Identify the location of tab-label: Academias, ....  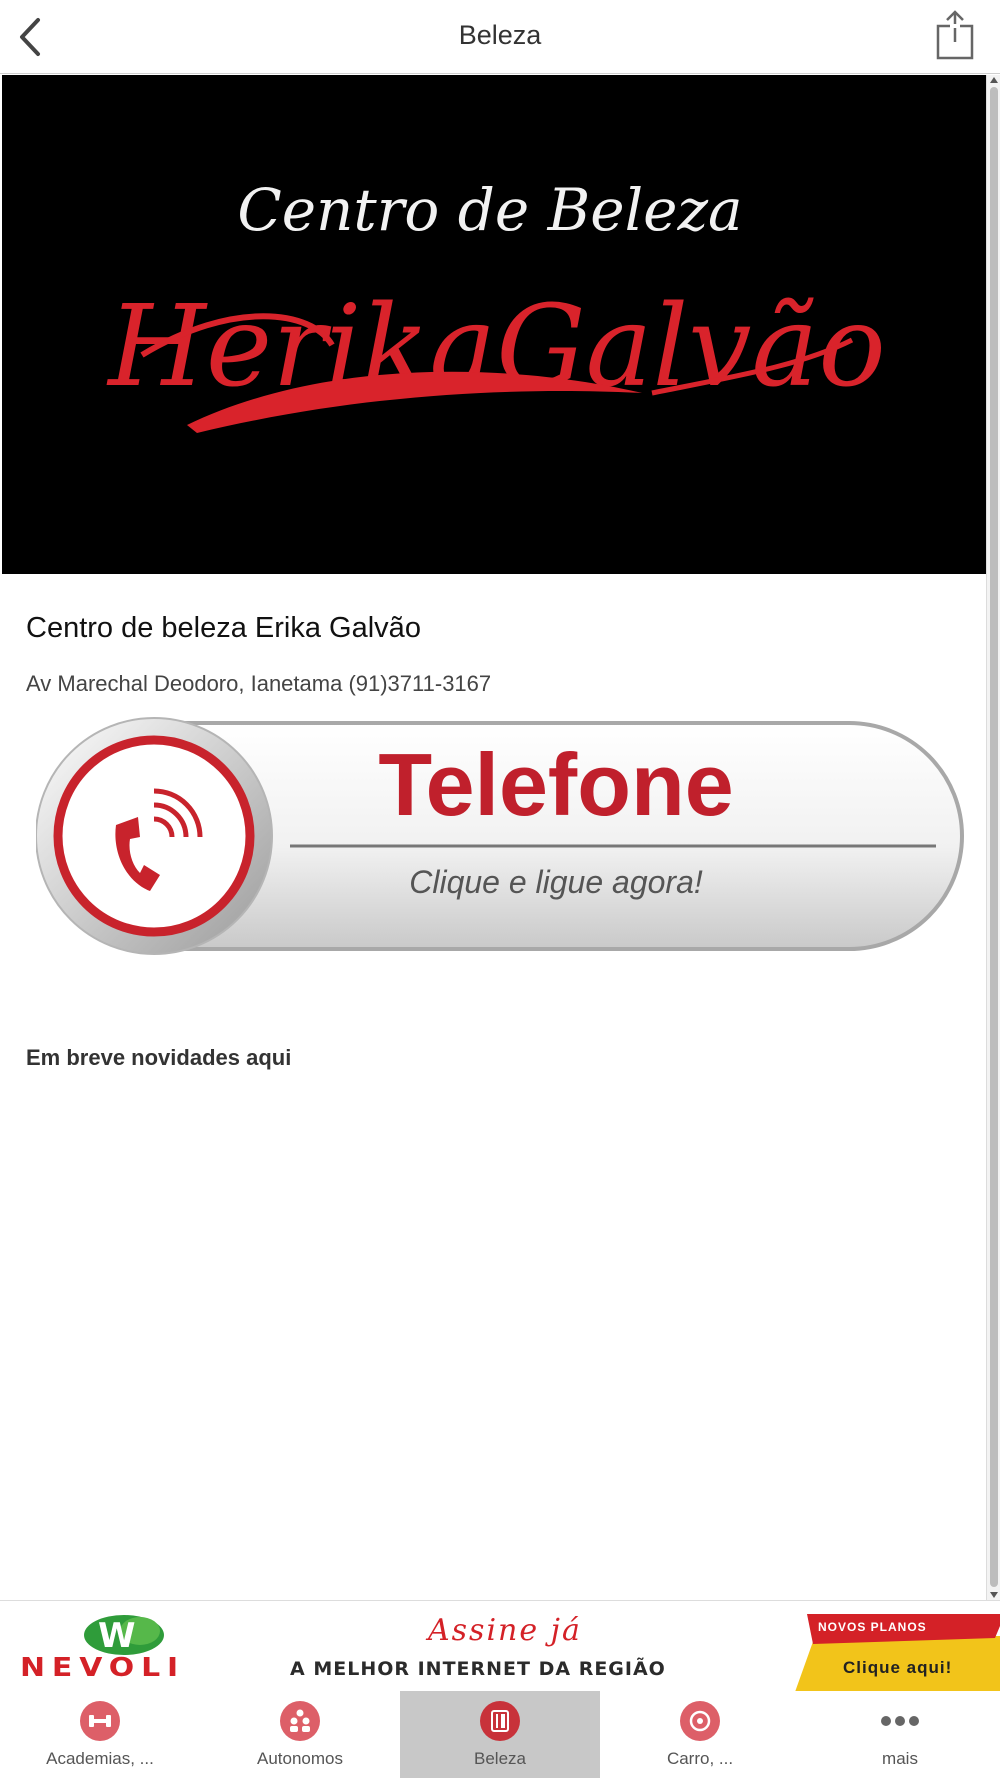
(100, 1758).